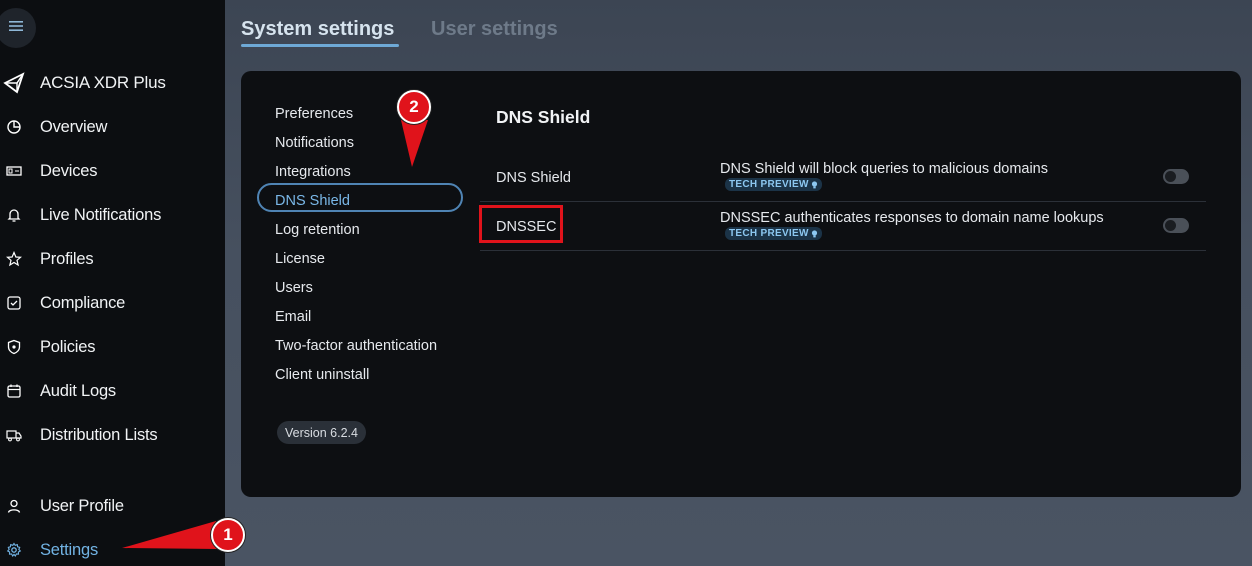 The image size is (1252, 566). What do you see at coordinates (317, 29) in the screenshot?
I see `tab-system-settings: System settings` at bounding box center [317, 29].